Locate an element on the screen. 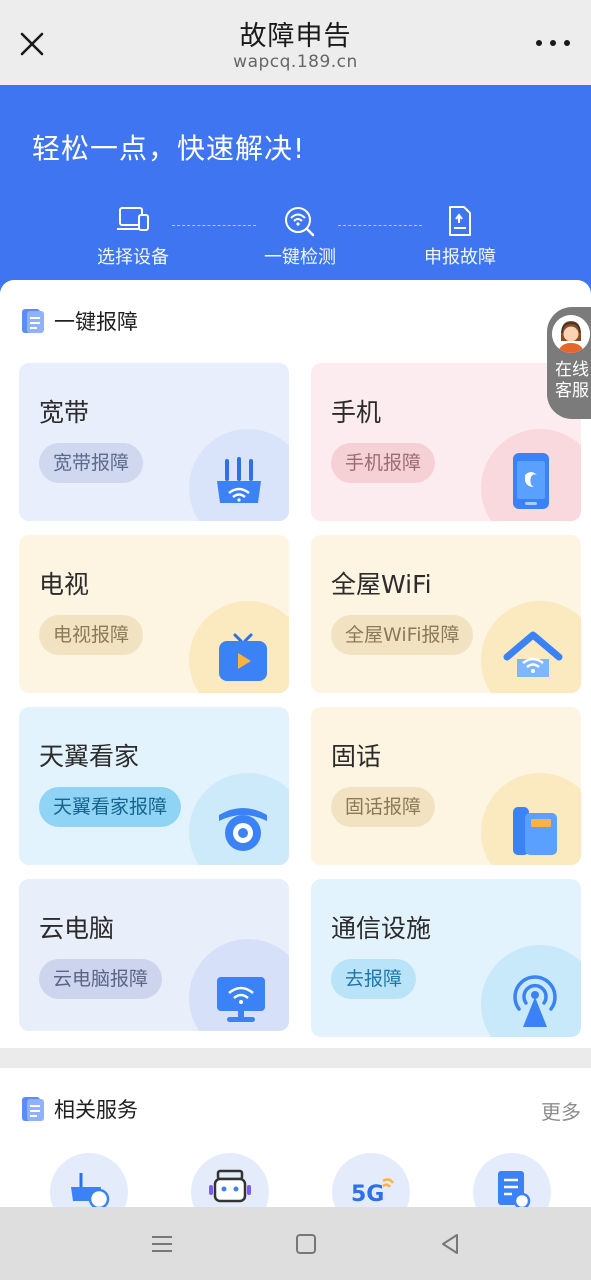  cloud-pc-icon is located at coordinates (241, 999).